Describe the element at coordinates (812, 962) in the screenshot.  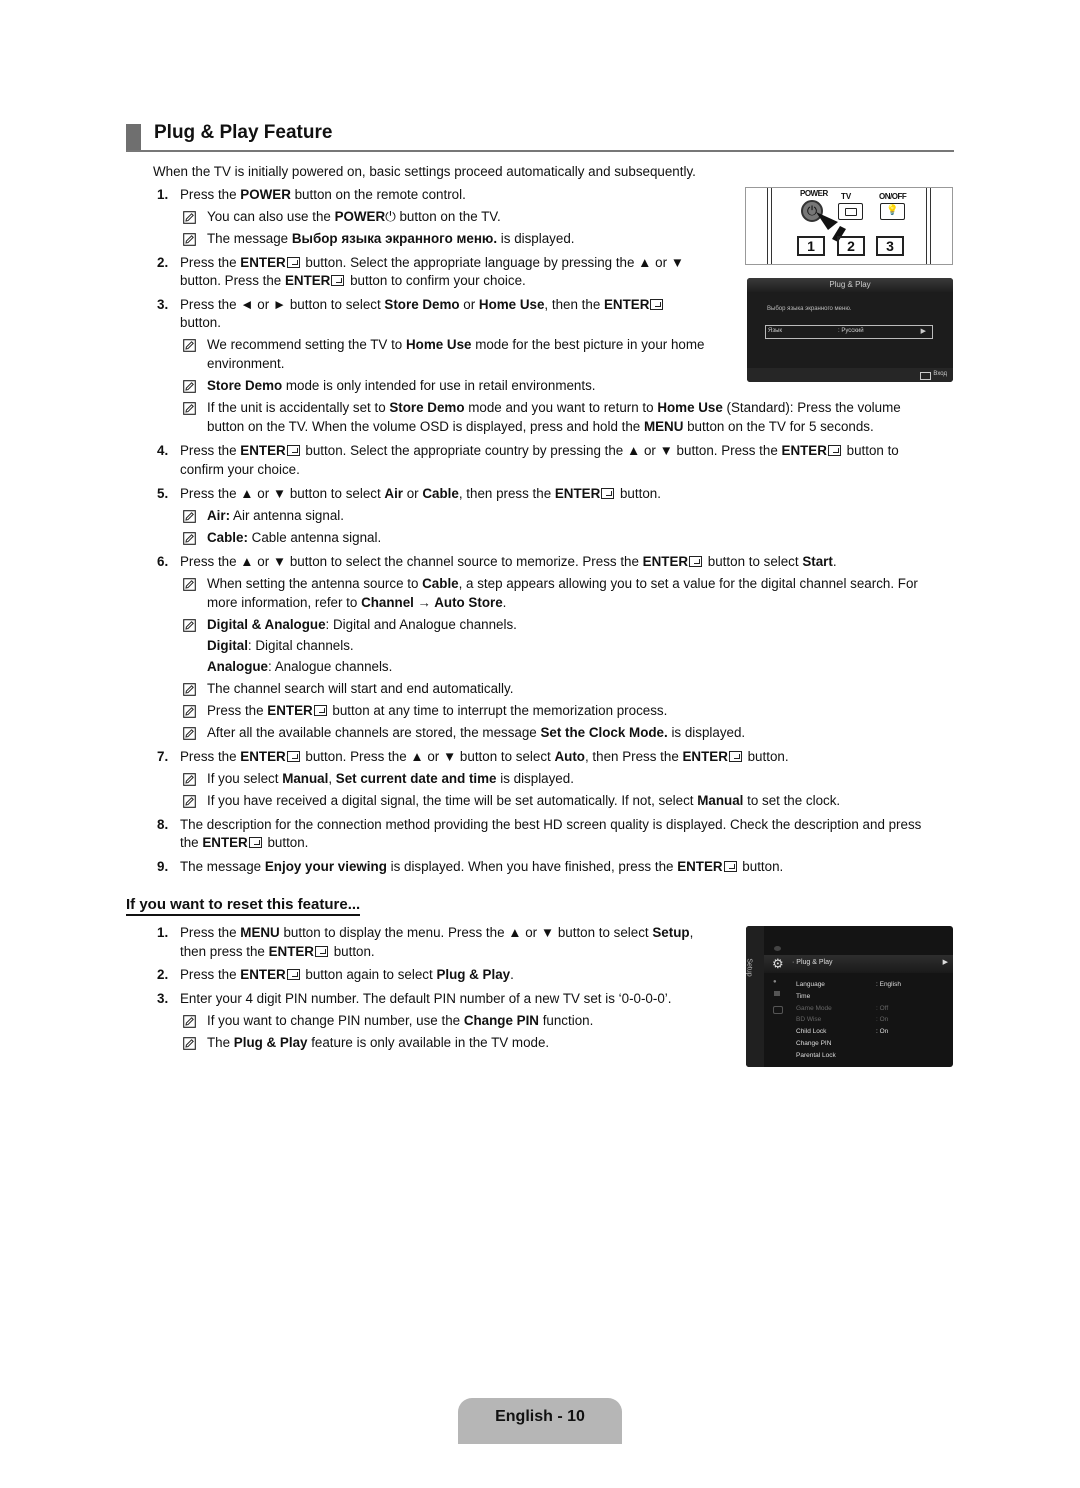
I see `osd-selected-item: · Plug & Play` at that location.